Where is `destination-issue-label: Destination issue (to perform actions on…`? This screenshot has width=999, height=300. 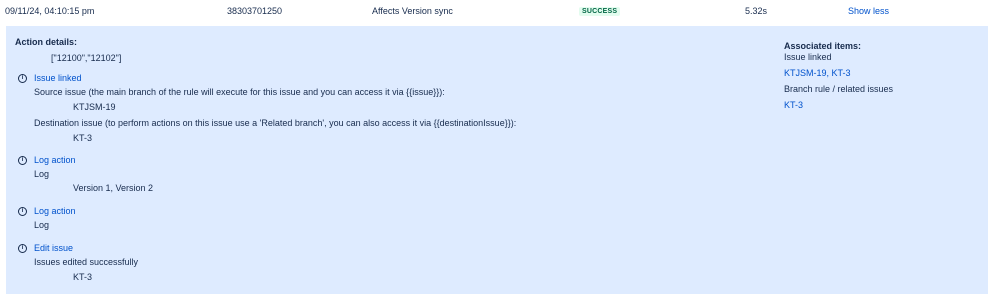
destination-issue-label: Destination issue (to perform actions on… is located at coordinates (275, 123).